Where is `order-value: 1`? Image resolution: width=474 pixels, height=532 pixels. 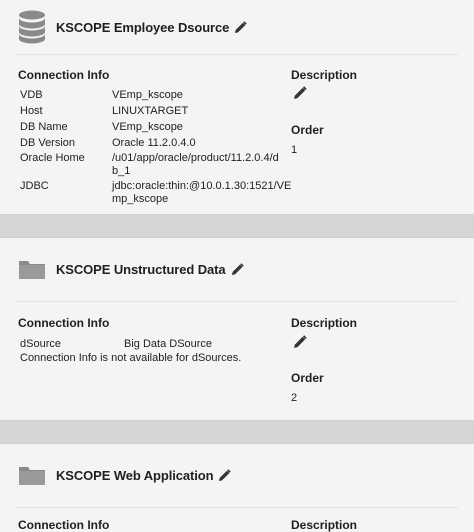
order-value: 1 is located at coordinates (294, 150).